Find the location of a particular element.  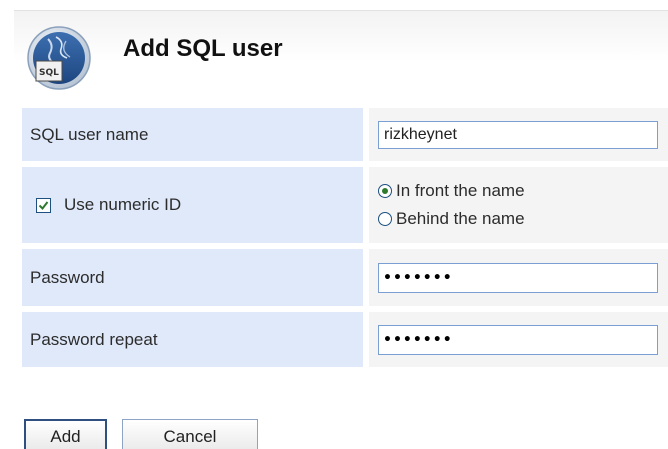

numeric-id-options-cell: In front the name Behind the name is located at coordinates (518, 205).